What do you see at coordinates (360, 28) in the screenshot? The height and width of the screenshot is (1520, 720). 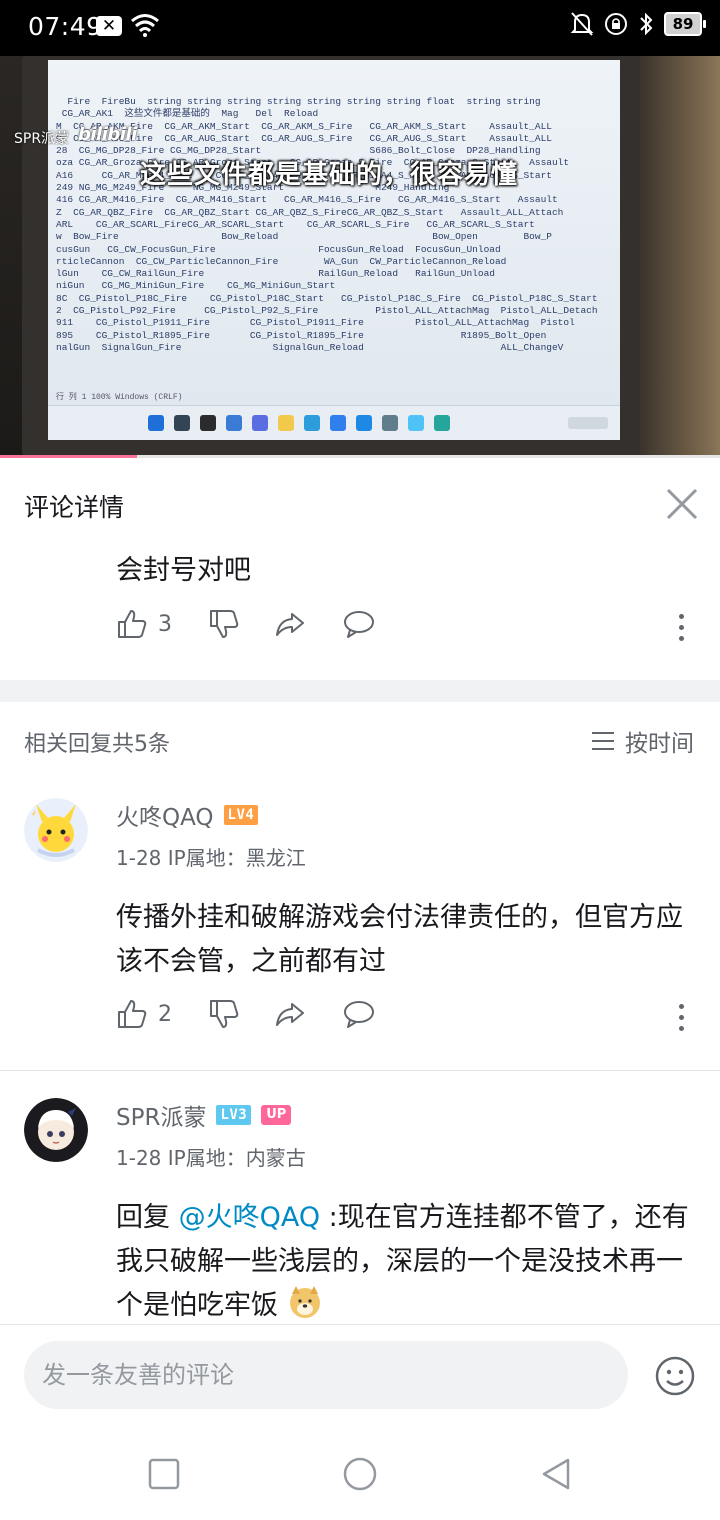 I see `status-bar: 07:49 ✕ 89` at bounding box center [360, 28].